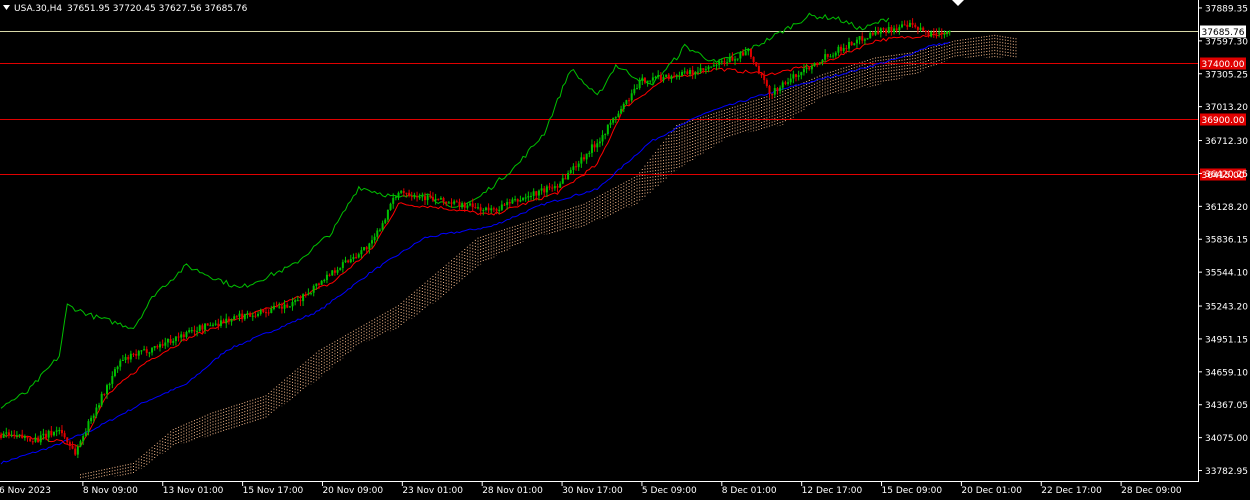  I want to click on price-tick-label: 37305.25, so click(1226, 75).